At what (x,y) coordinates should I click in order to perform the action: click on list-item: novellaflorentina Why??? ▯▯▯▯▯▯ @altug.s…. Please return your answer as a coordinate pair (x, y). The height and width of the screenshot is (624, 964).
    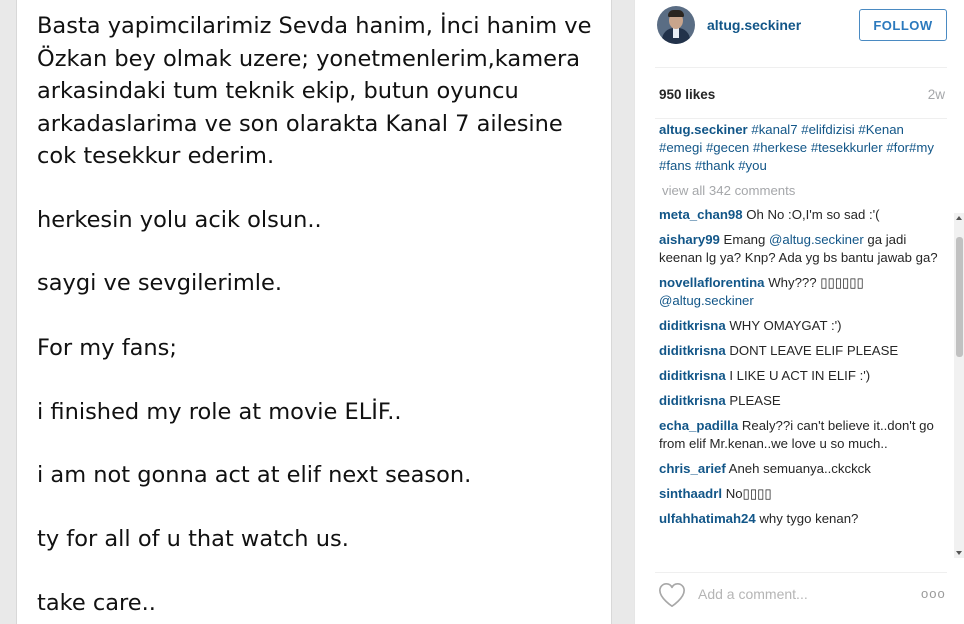
    Looking at the image, I should click on (799, 292).